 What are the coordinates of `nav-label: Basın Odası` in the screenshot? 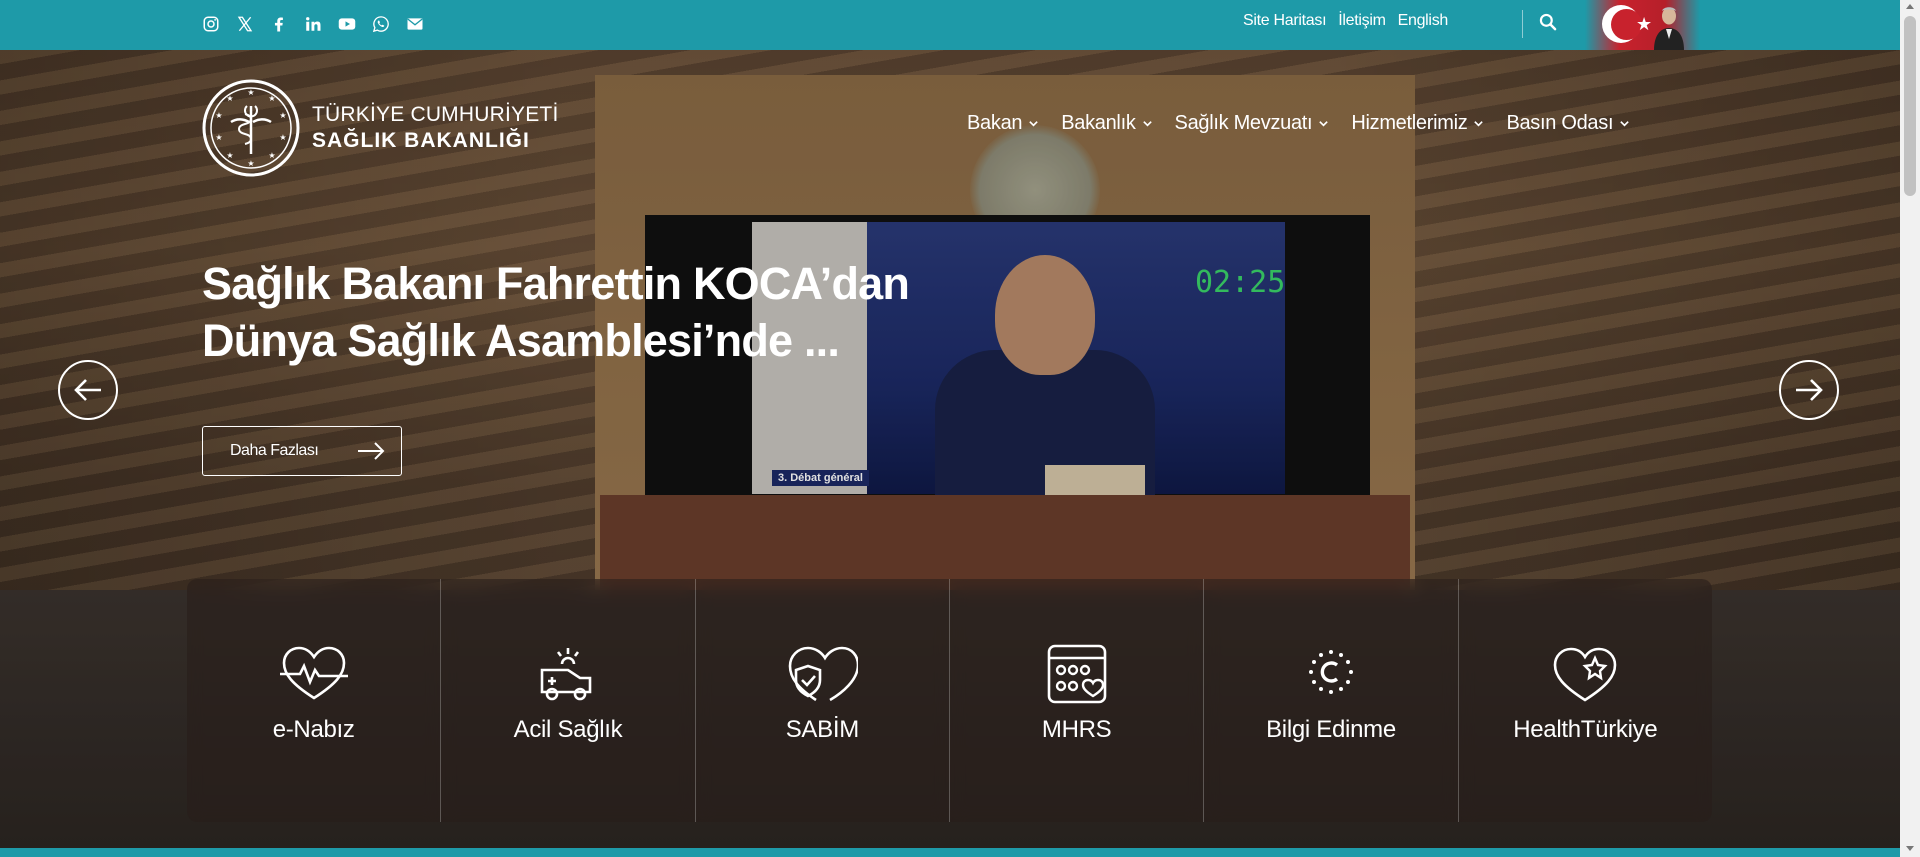 It's located at (1560, 123).